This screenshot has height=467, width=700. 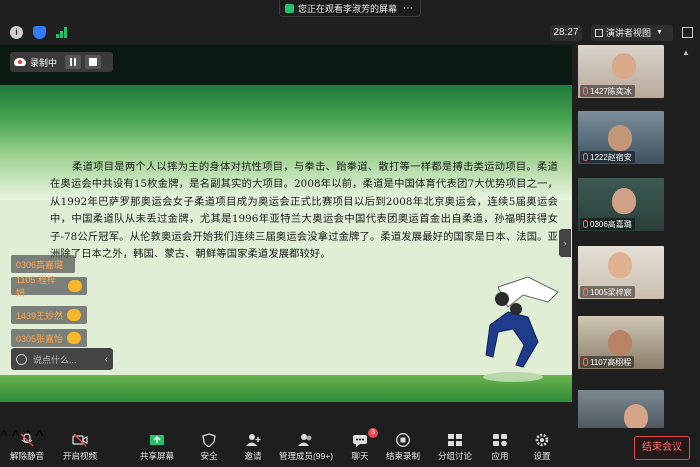 I want to click on add-user-icon, so click(x=253, y=440).